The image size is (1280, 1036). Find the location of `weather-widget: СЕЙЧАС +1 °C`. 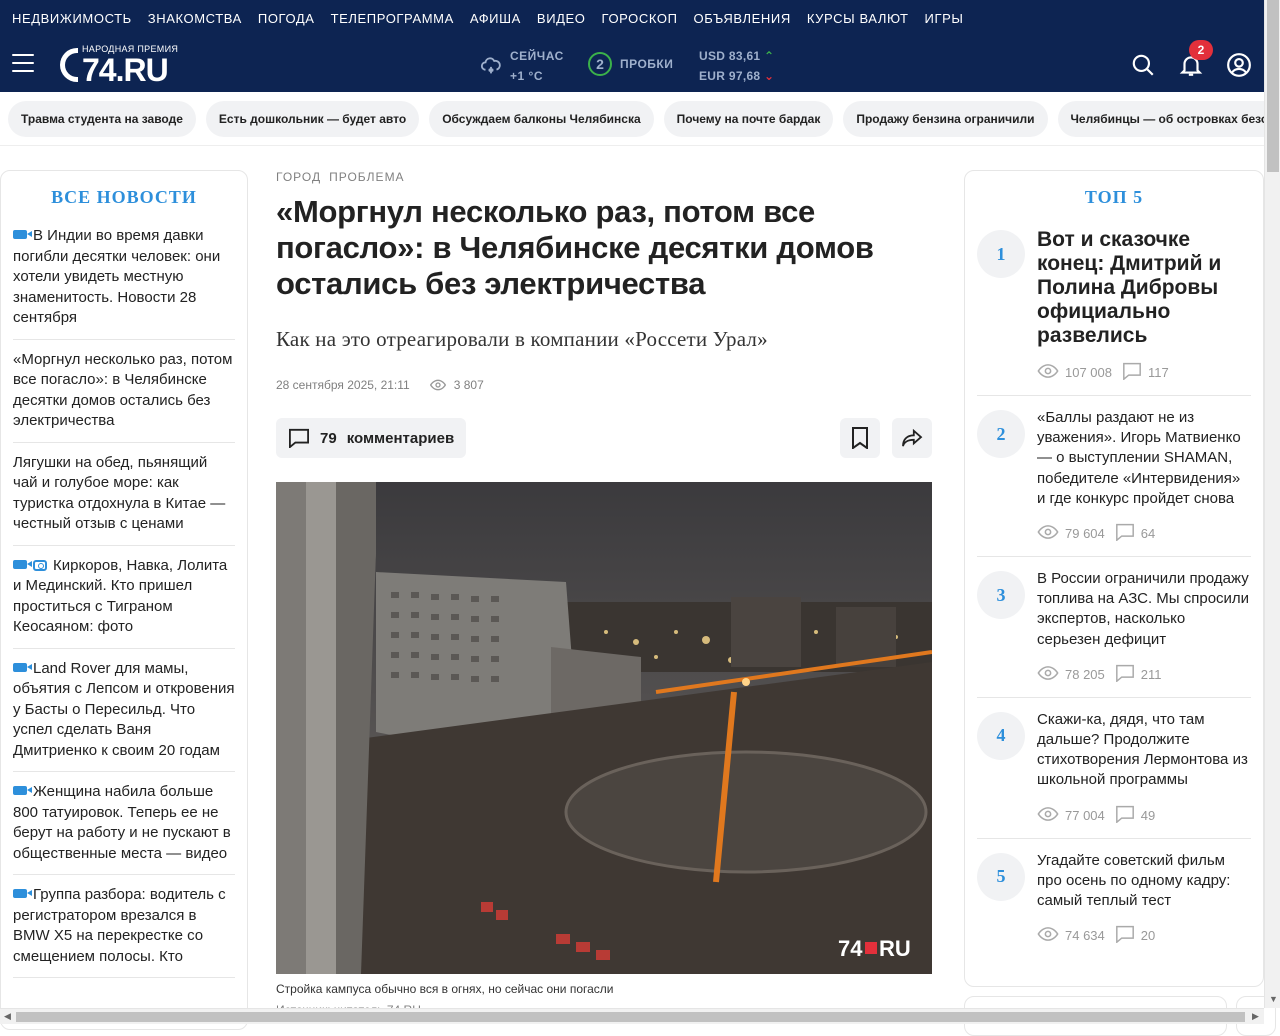

weather-widget: СЕЙЧАС +1 °C is located at coordinates (522, 66).